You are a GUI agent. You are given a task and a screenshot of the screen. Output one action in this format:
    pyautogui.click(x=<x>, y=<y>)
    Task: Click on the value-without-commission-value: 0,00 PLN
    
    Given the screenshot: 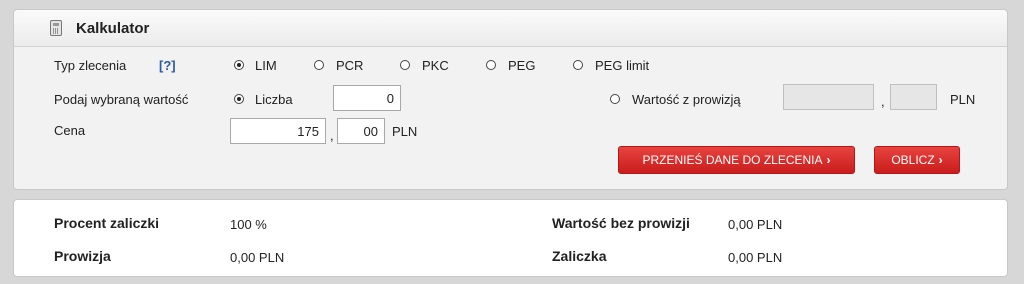 What is the action you would take?
    pyautogui.click(x=755, y=224)
    